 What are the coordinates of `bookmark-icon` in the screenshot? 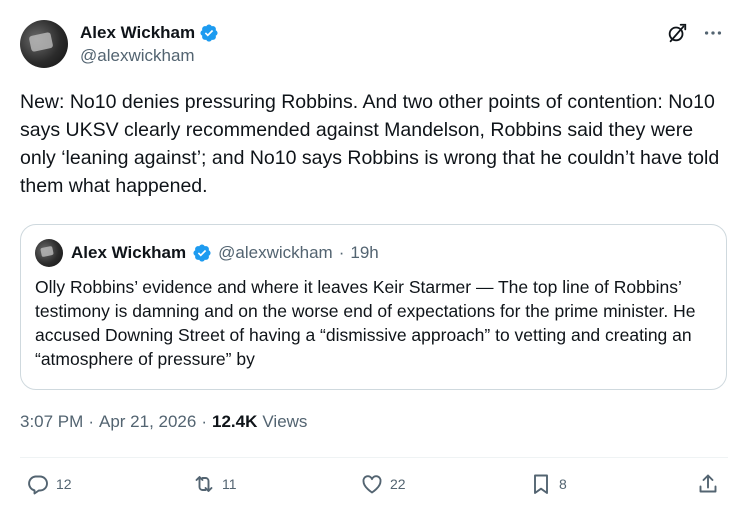 It's located at (541, 484).